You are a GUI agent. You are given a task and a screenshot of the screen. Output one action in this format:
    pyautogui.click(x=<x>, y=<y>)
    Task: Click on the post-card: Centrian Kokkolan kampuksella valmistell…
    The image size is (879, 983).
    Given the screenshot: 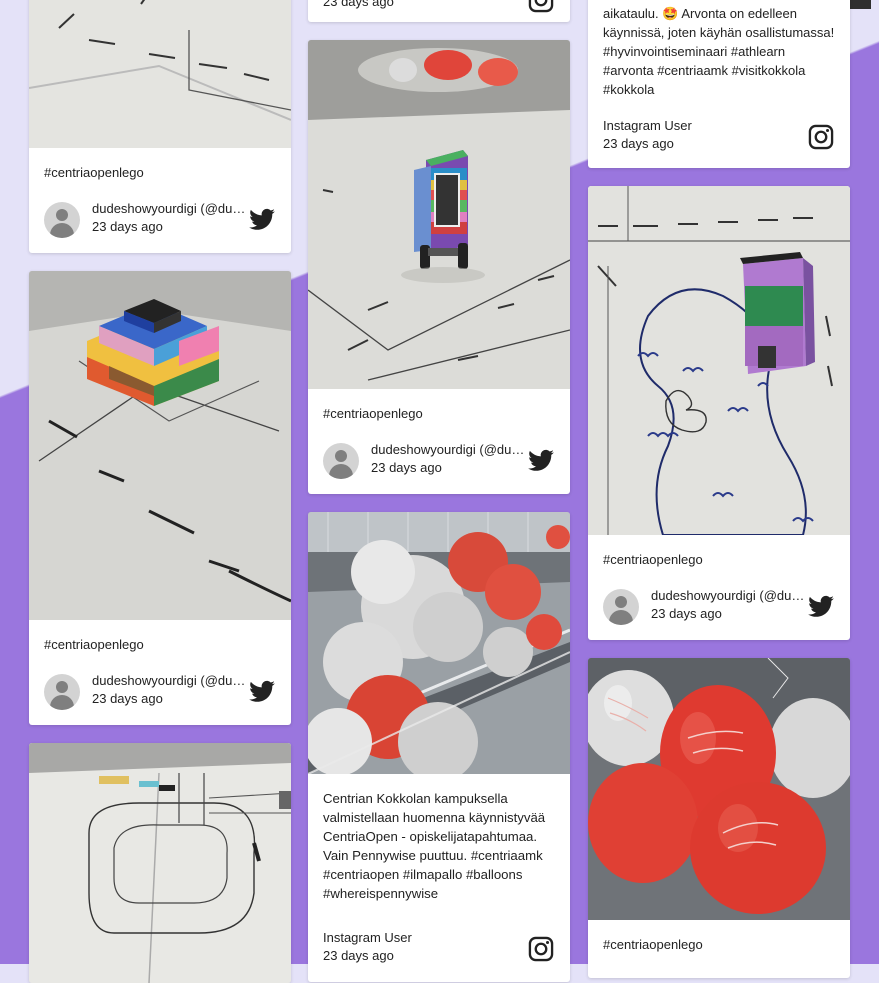 What is the action you would take?
    pyautogui.click(x=439, y=747)
    